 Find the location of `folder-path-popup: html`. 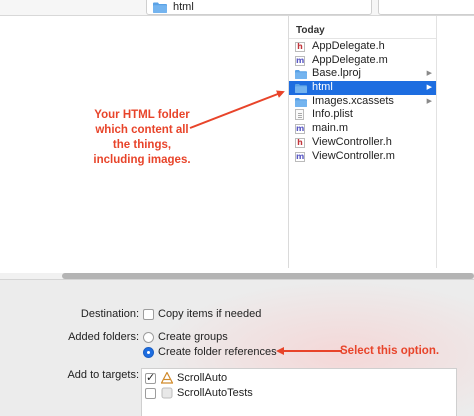

folder-path-popup: html is located at coordinates (259, 7).